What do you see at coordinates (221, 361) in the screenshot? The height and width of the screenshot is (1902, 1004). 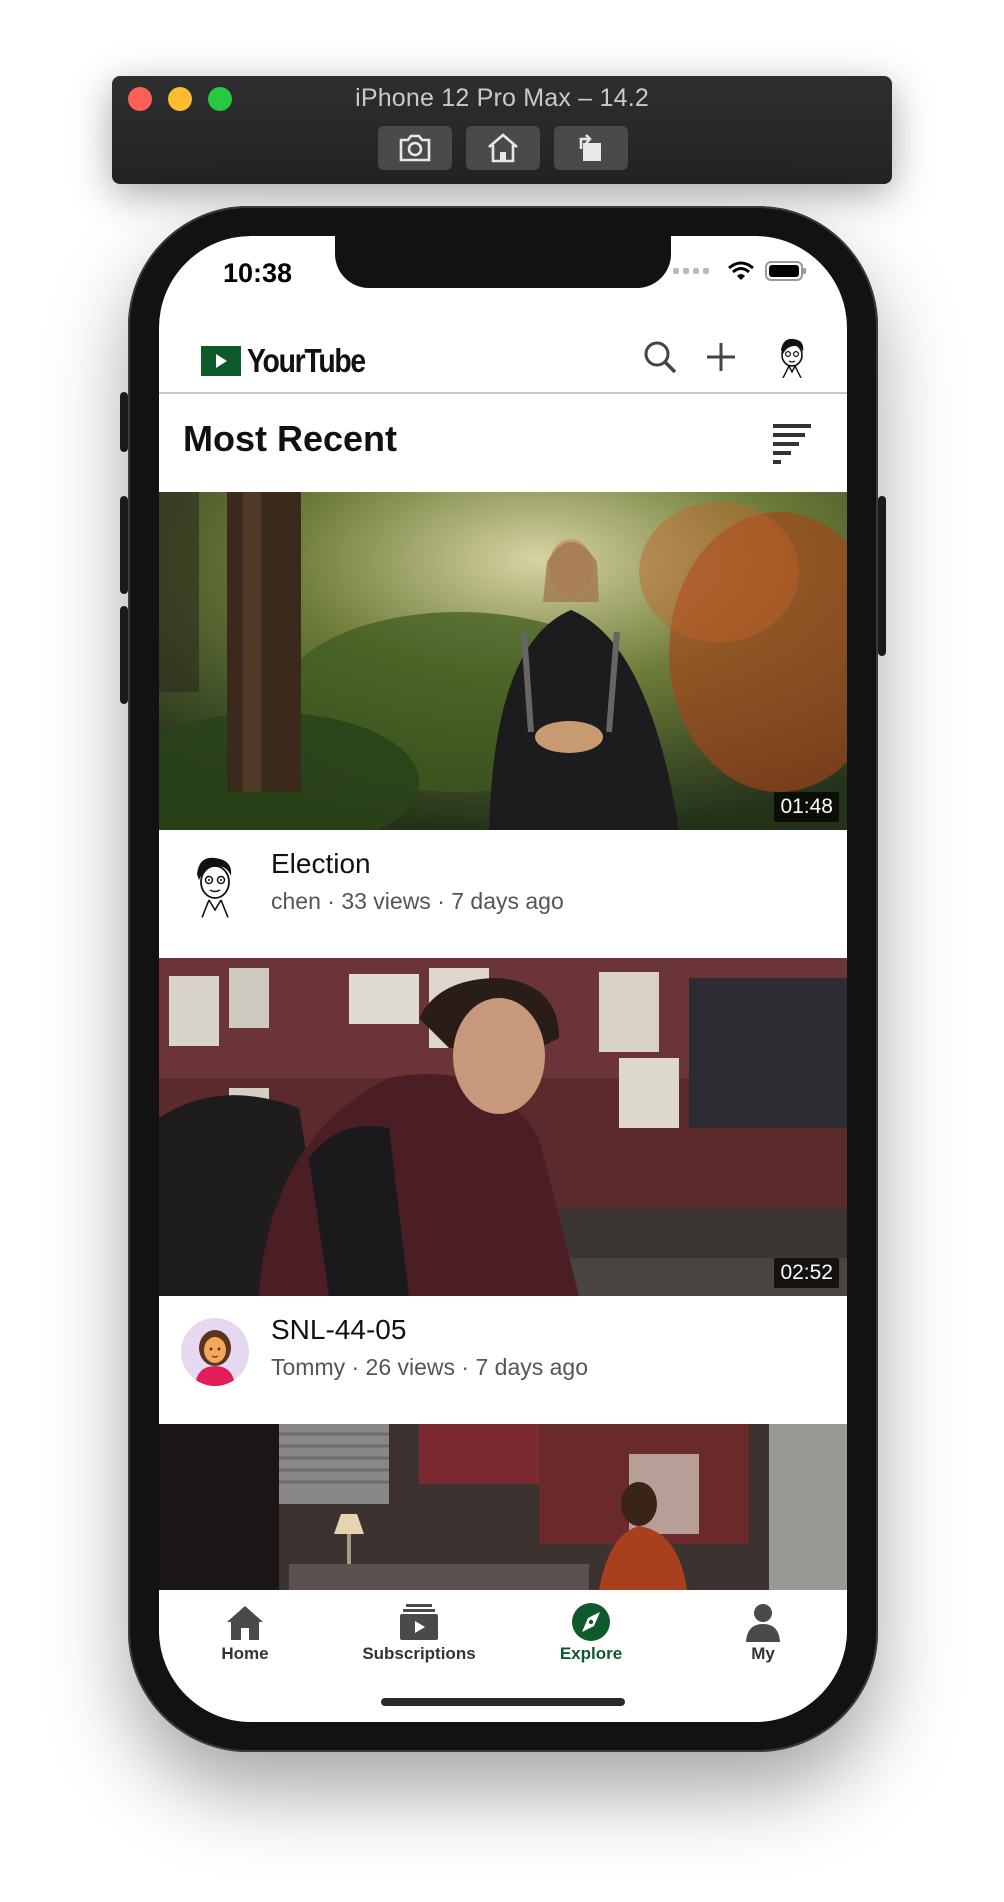 I see `play-logo-icon` at bounding box center [221, 361].